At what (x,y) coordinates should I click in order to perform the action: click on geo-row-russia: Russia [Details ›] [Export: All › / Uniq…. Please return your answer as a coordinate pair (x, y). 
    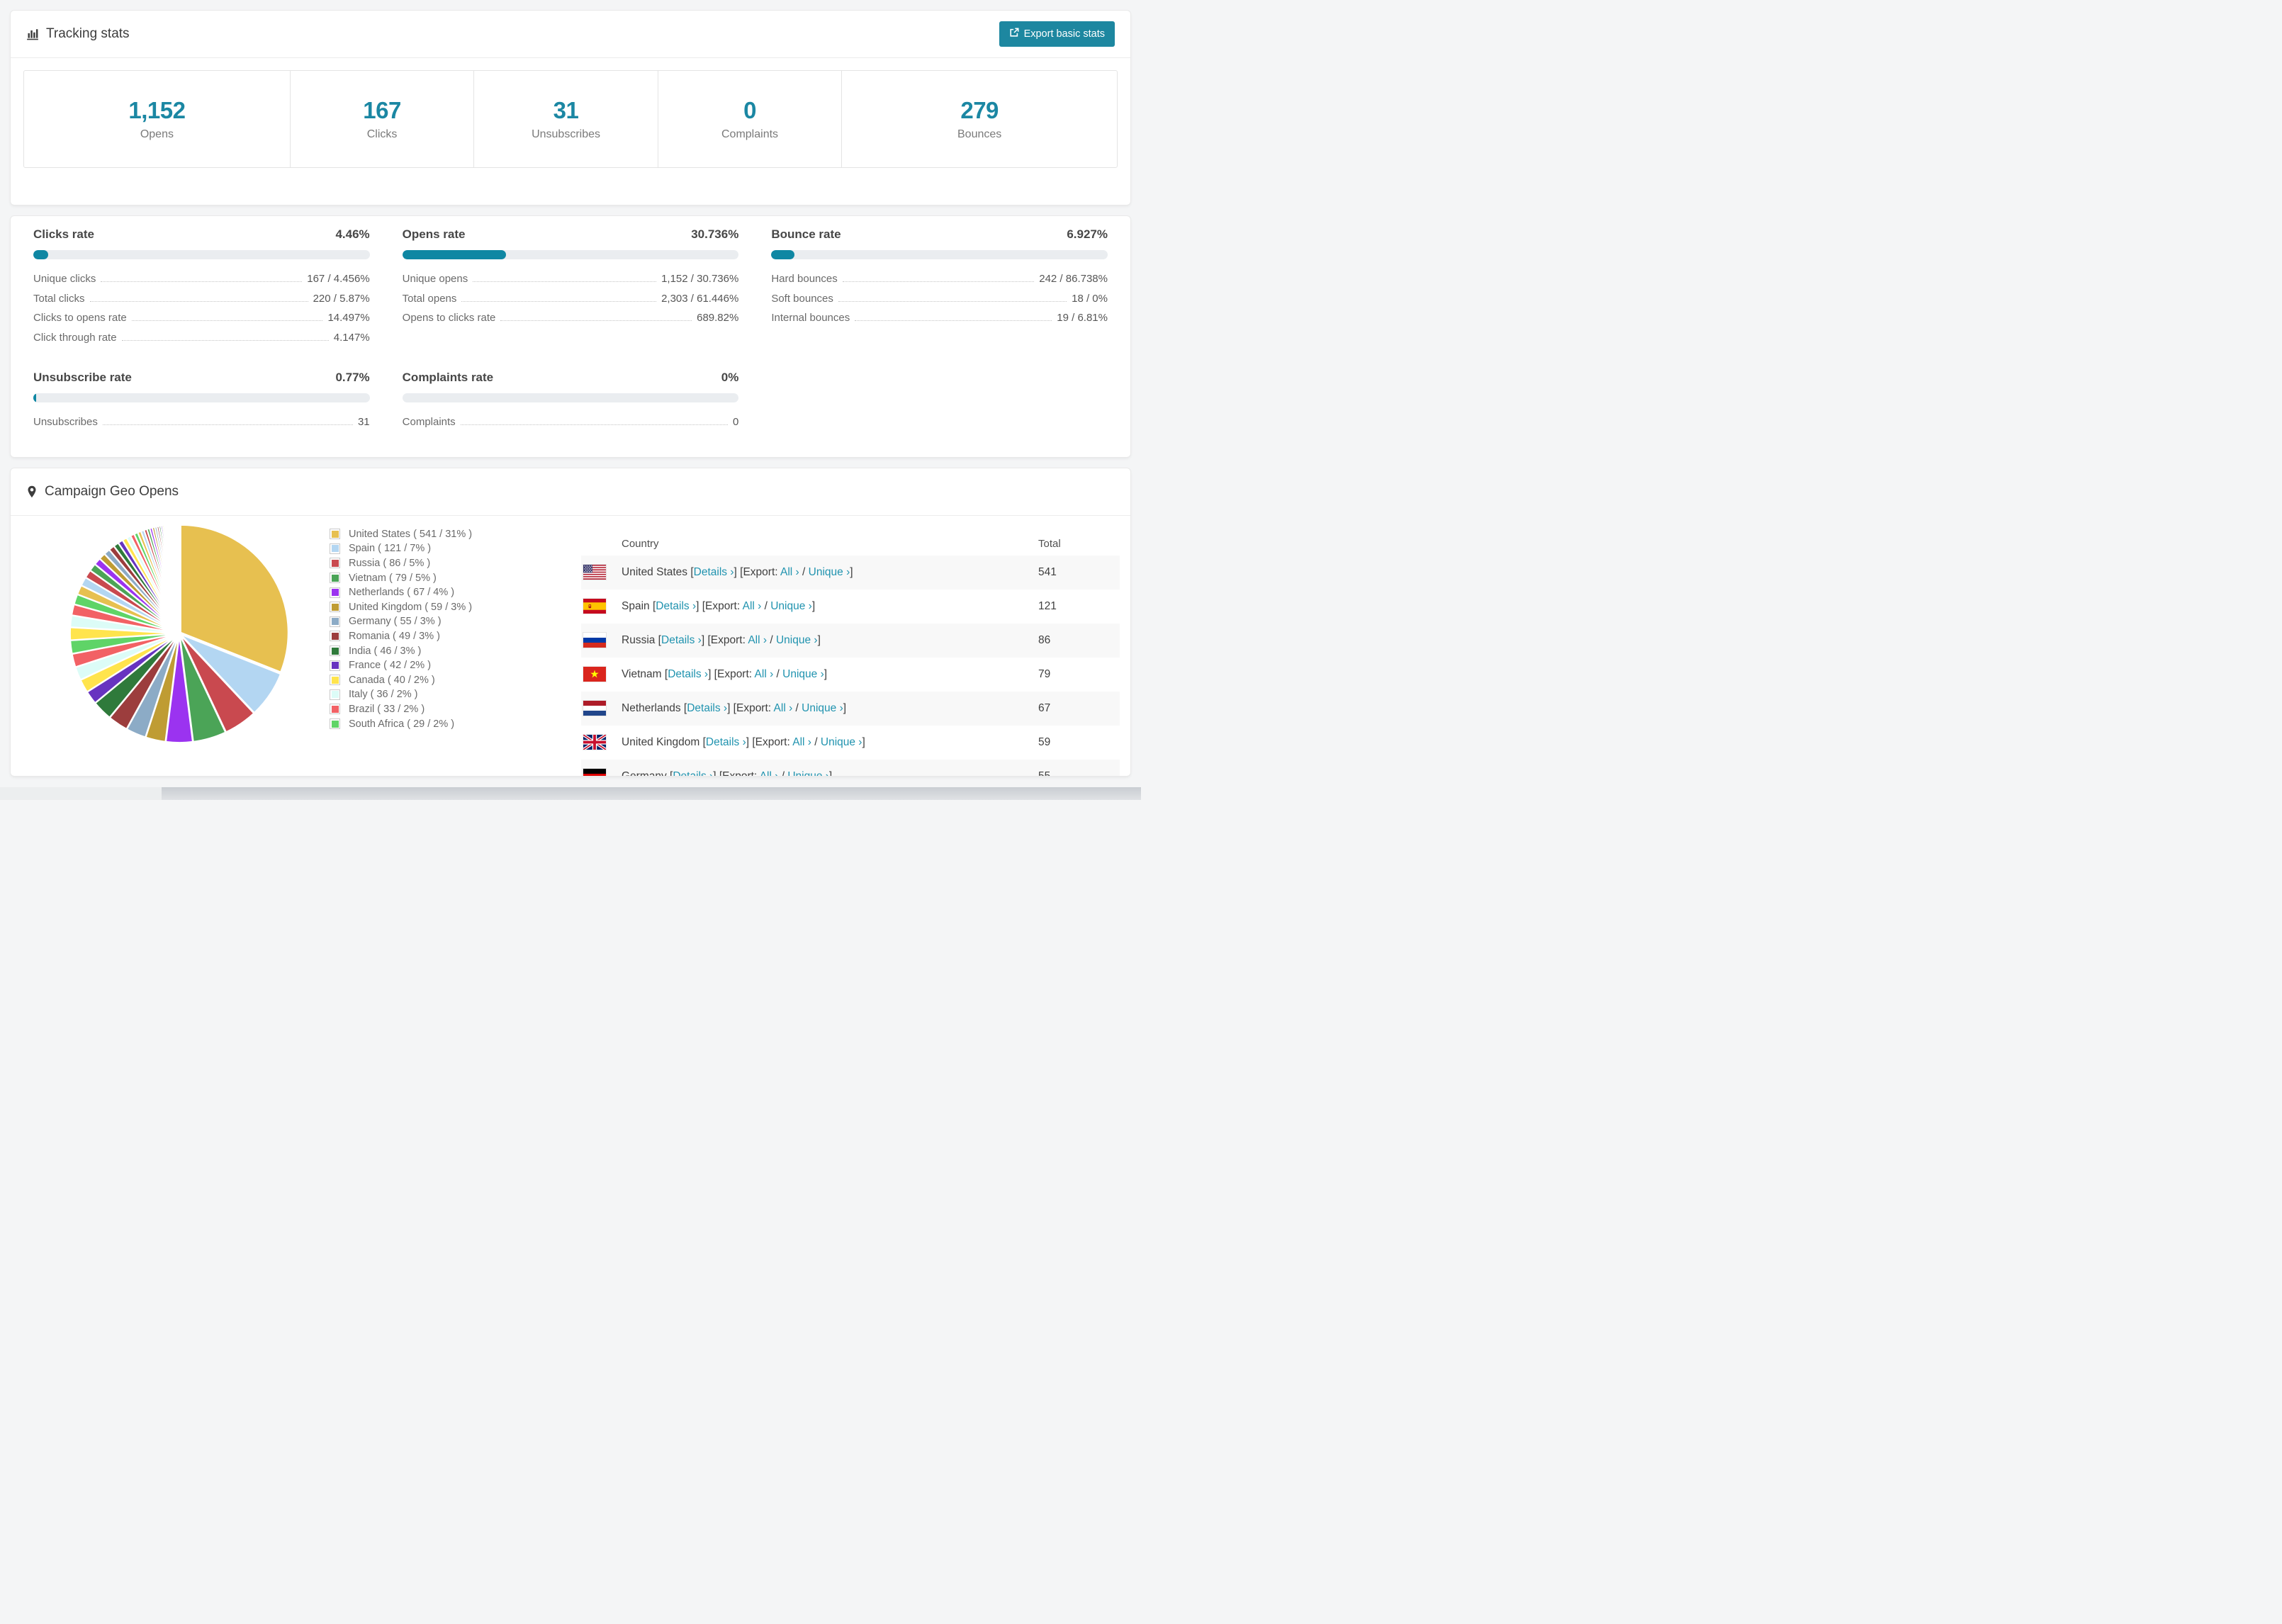
    Looking at the image, I should click on (851, 640).